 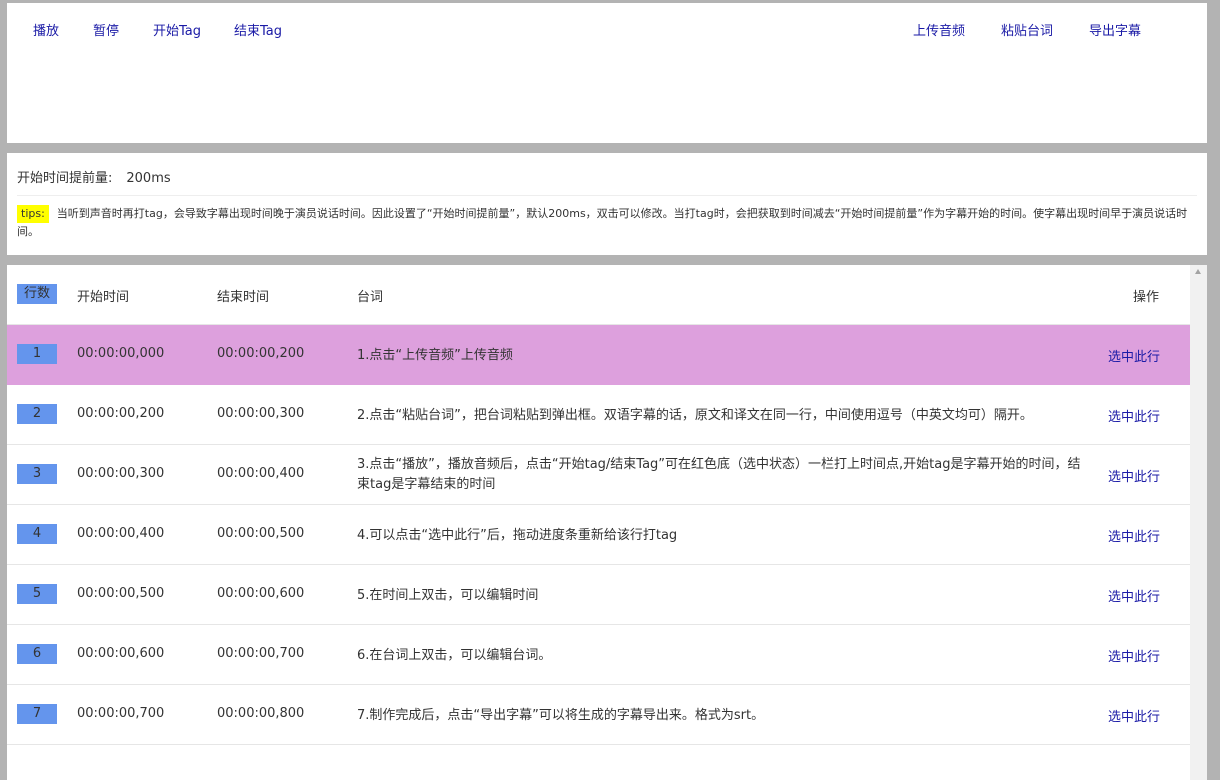 What do you see at coordinates (719, 656) in the screenshot?
I see `line-text-cell: 6.在台词上双击，可以编辑台词。` at bounding box center [719, 656].